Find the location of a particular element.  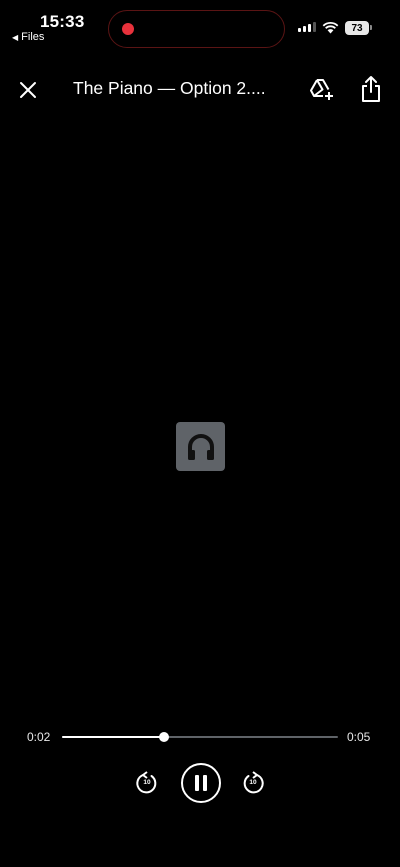

seek-bar-thumb is located at coordinates (164, 737).